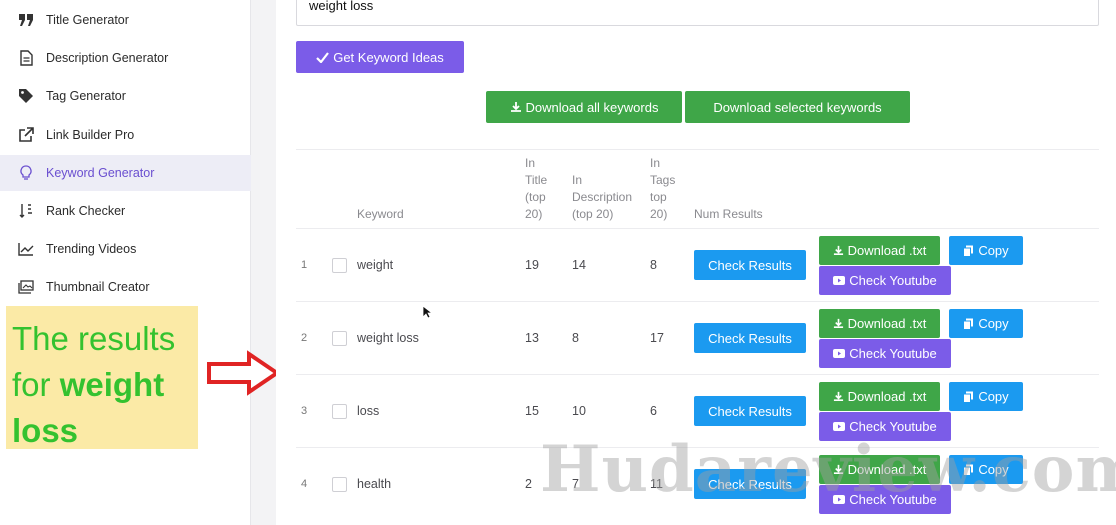 The height and width of the screenshot is (525, 1116). What do you see at coordinates (602, 197) in the screenshot?
I see `header-in-description: In Description (top 20)` at bounding box center [602, 197].